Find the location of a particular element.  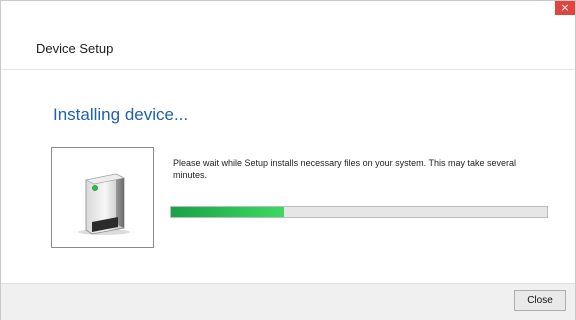

printer-device-icon is located at coordinates (104, 204).